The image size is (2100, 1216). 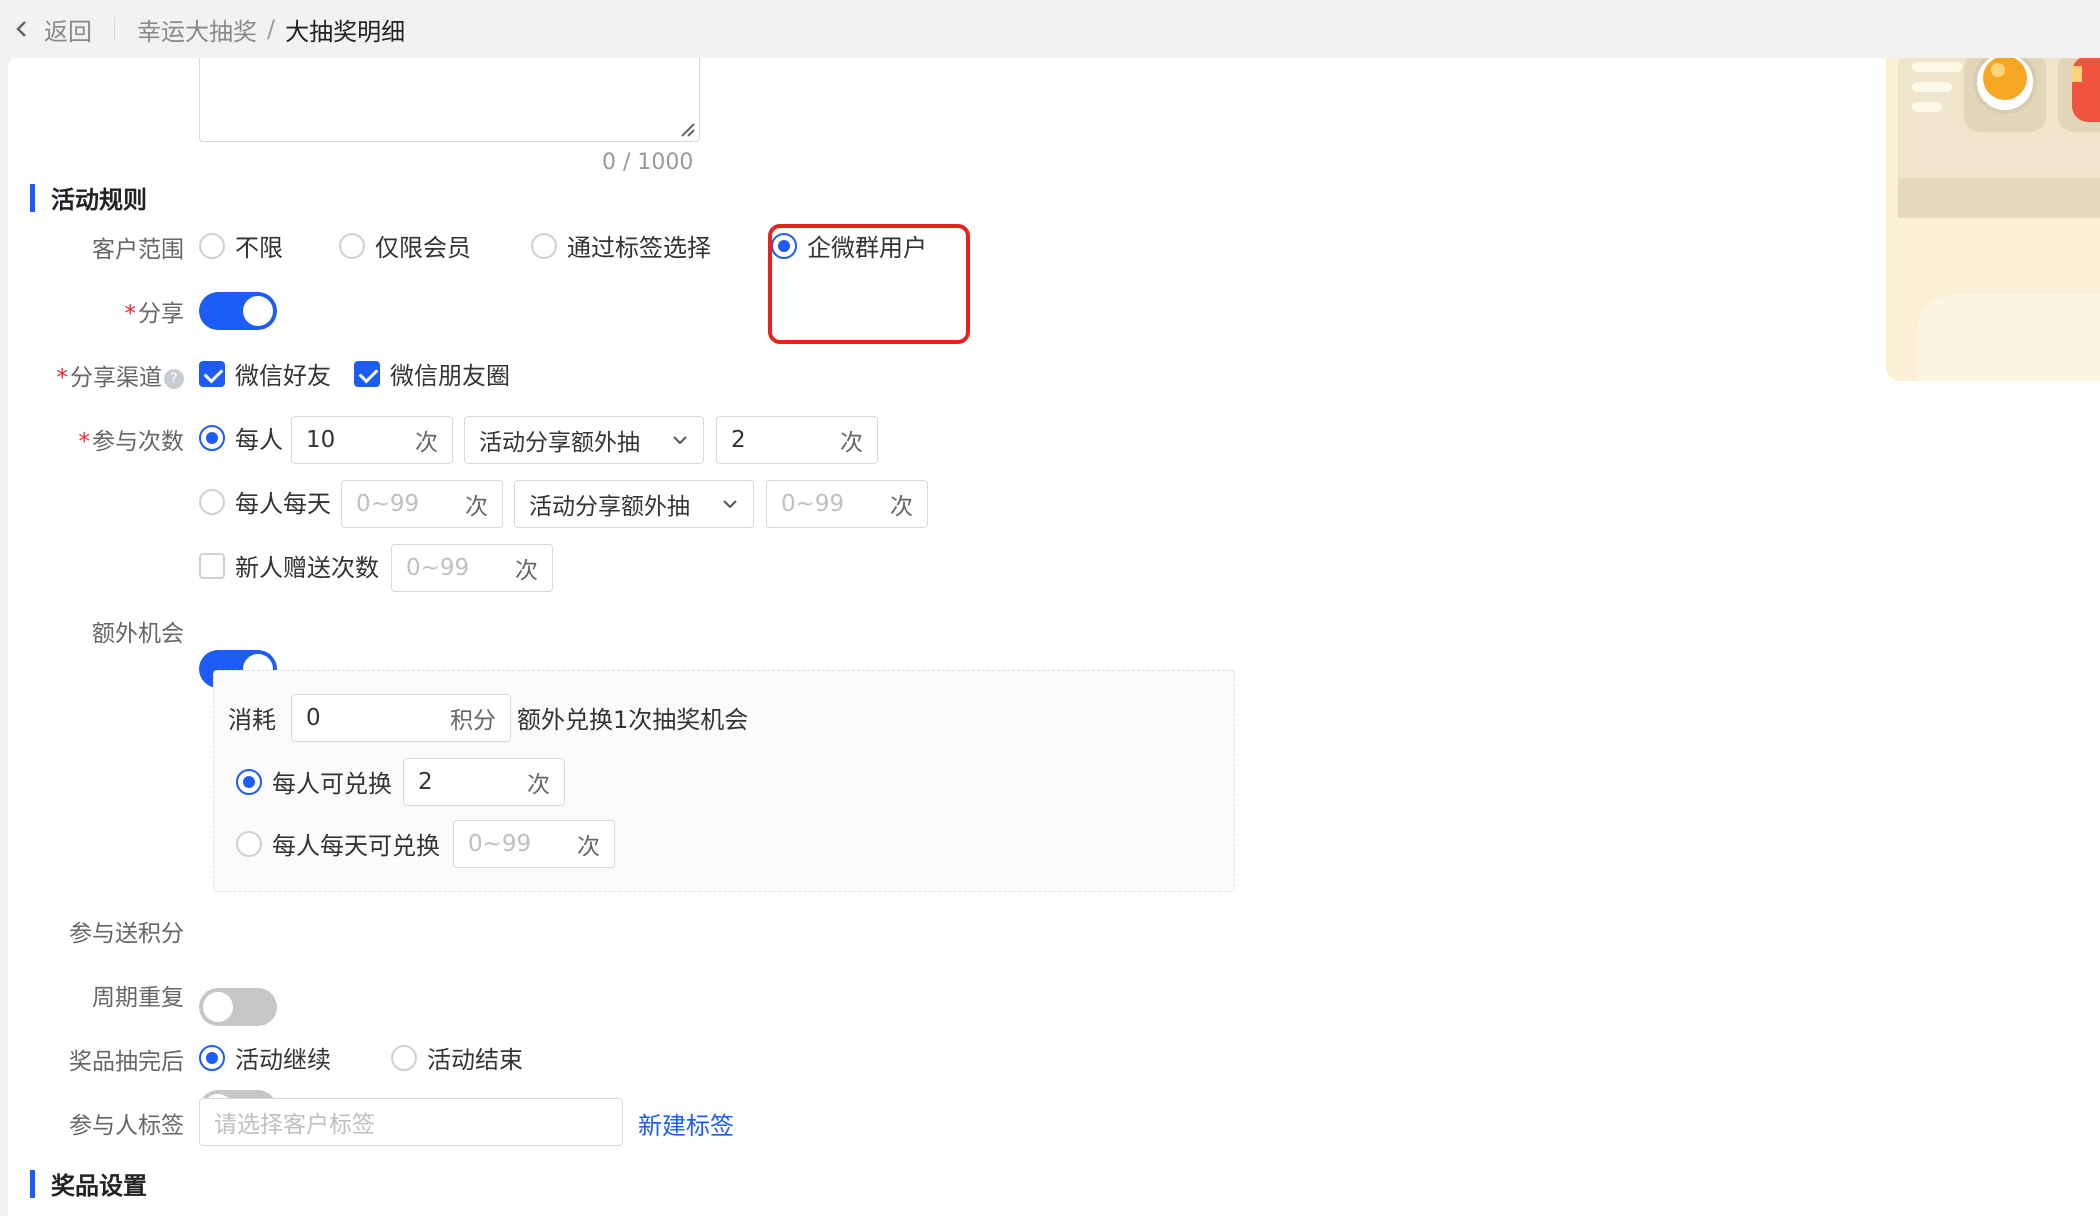 I want to click on participation-per-person-radio: 每人, so click(x=241, y=437).